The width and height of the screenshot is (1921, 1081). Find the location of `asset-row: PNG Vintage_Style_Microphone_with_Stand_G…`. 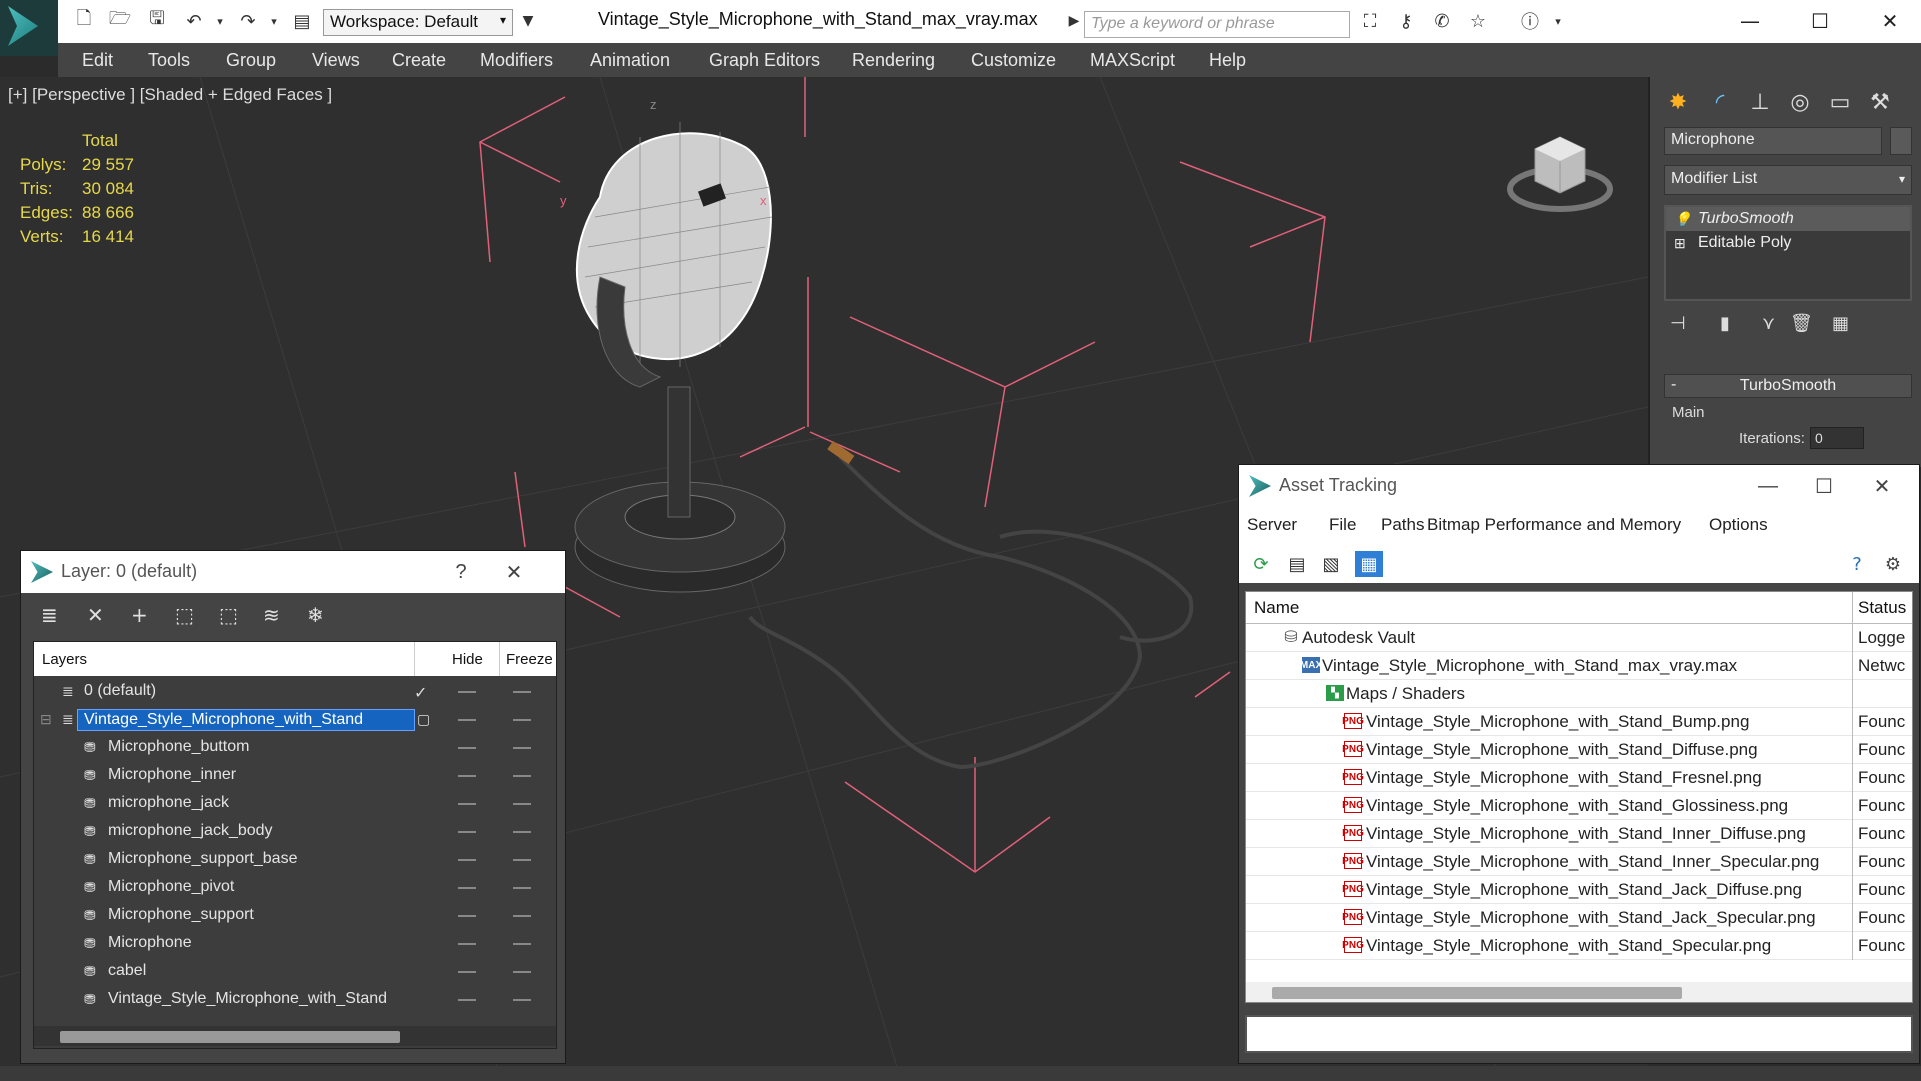

asset-row: PNG Vintage_Style_Microphone_with_Stand_G… is located at coordinates (1579, 806).